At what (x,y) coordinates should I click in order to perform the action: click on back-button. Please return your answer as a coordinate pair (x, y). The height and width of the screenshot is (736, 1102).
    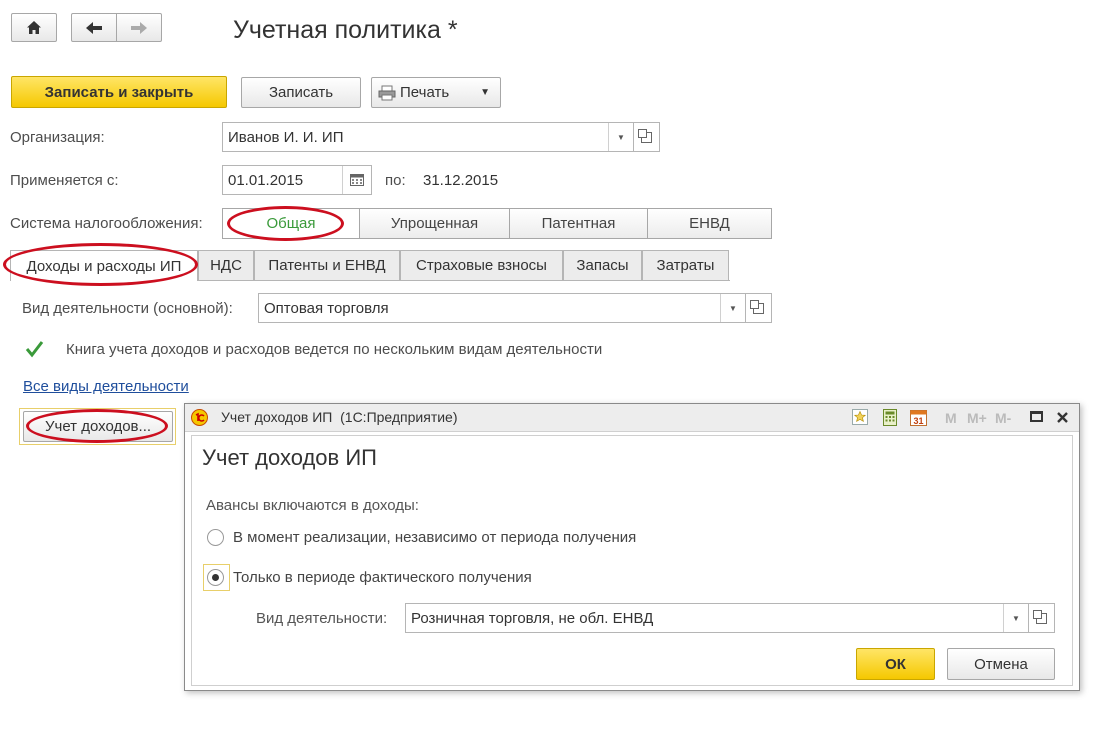
    Looking at the image, I should click on (94, 27).